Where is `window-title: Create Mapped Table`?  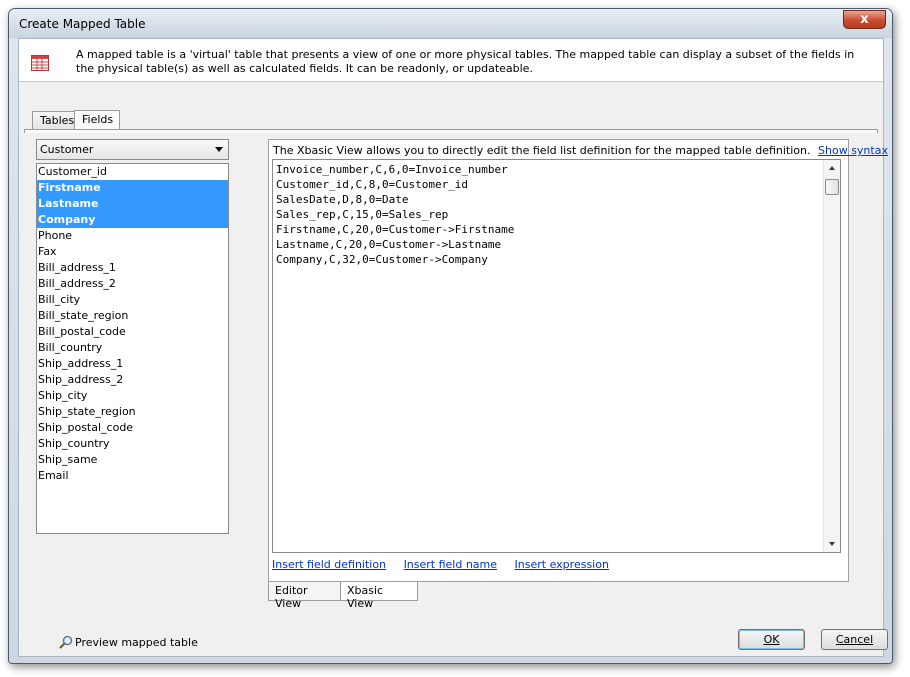
window-title: Create Mapped Table is located at coordinates (82, 24).